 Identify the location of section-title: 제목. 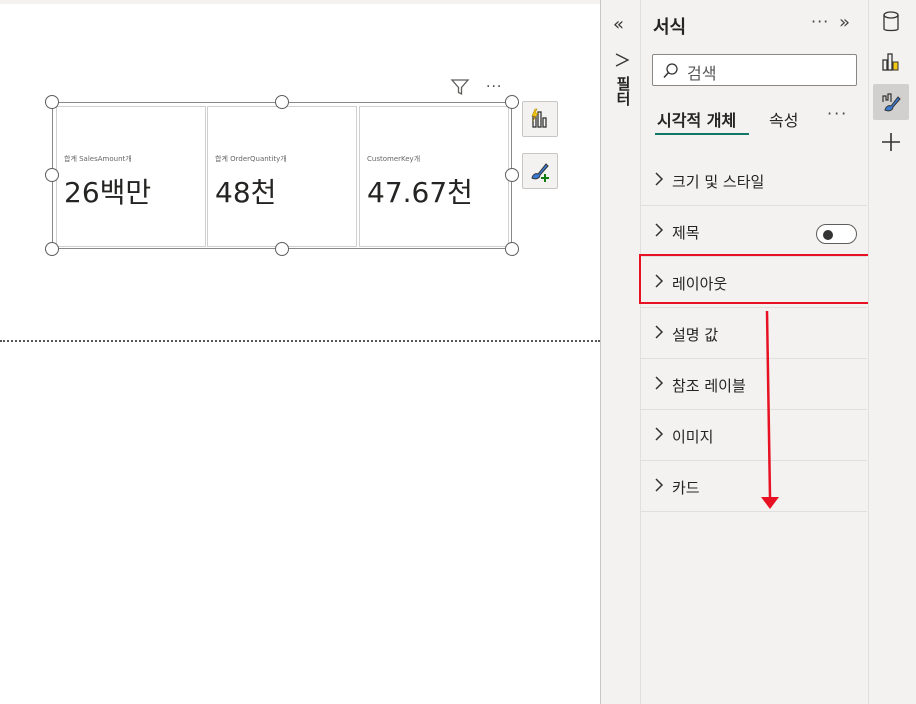
(754, 231).